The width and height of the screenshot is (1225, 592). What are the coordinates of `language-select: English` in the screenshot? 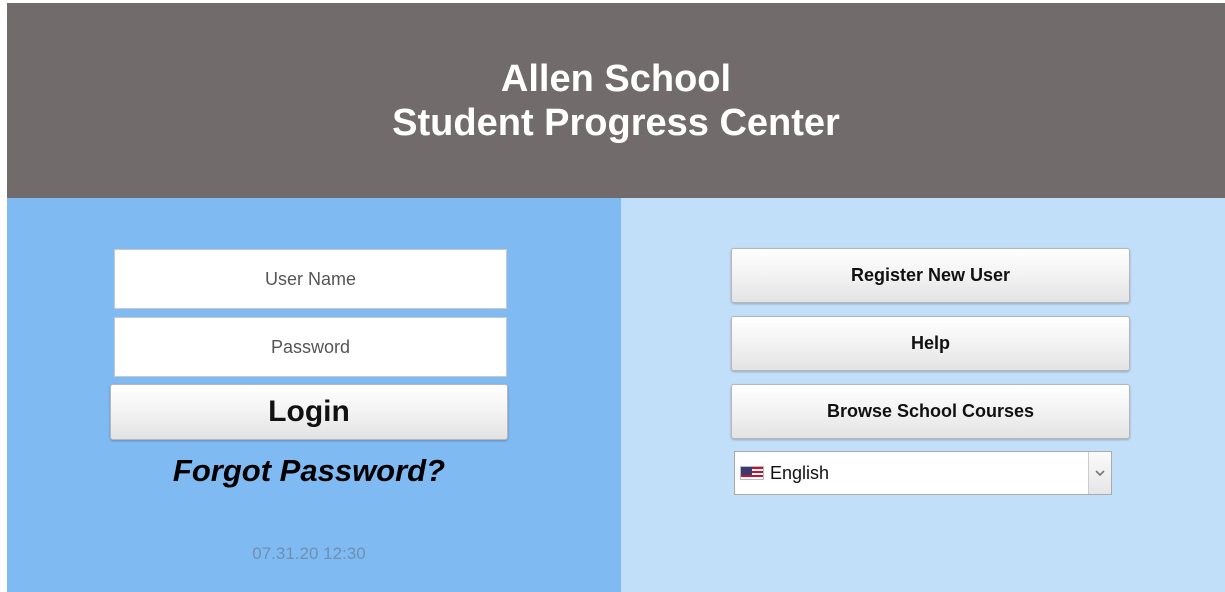 It's located at (923, 473).